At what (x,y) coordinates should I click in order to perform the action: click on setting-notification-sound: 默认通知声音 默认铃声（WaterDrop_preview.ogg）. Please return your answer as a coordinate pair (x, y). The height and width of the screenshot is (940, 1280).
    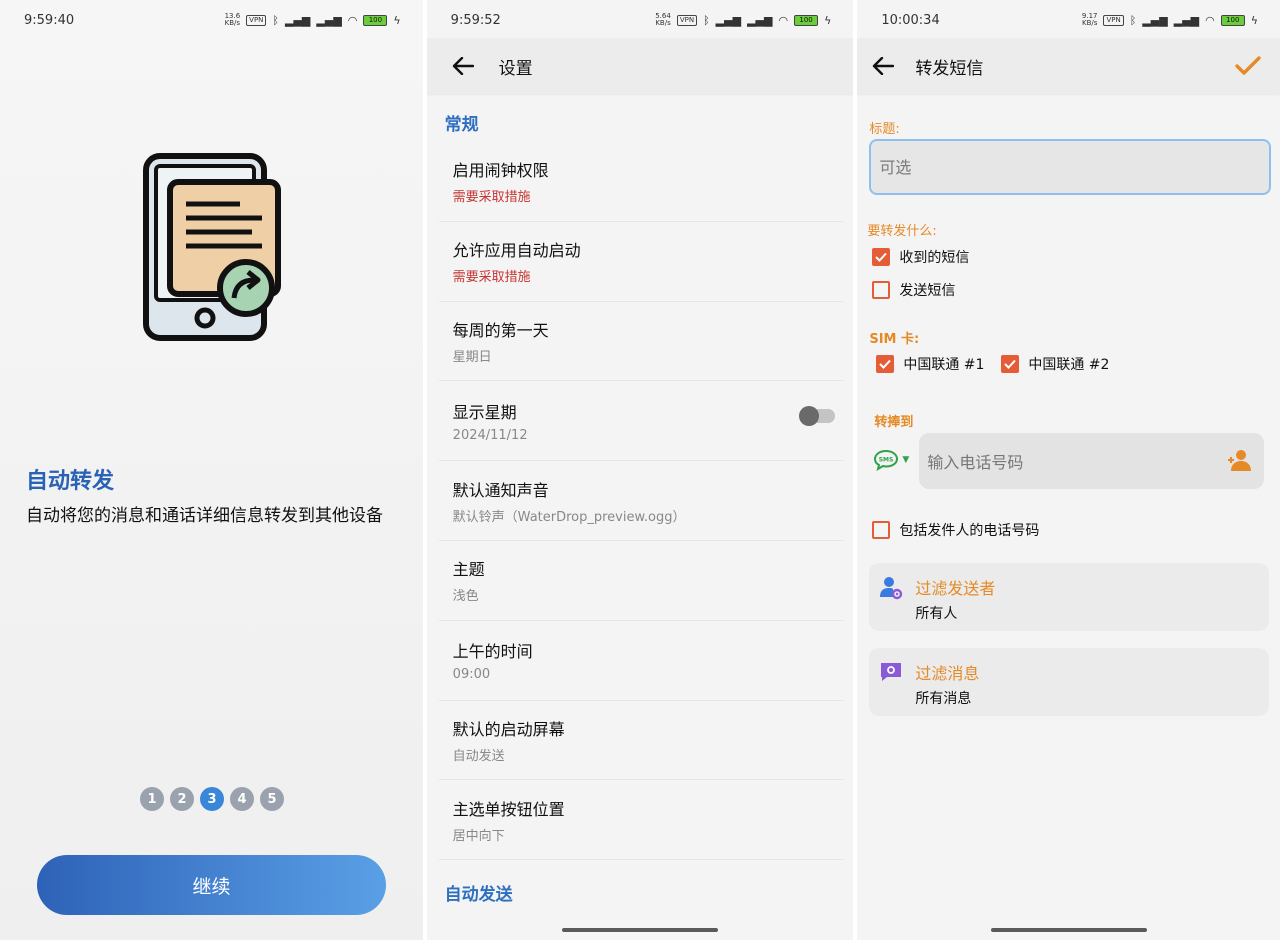
    Looking at the image, I should click on (640, 501).